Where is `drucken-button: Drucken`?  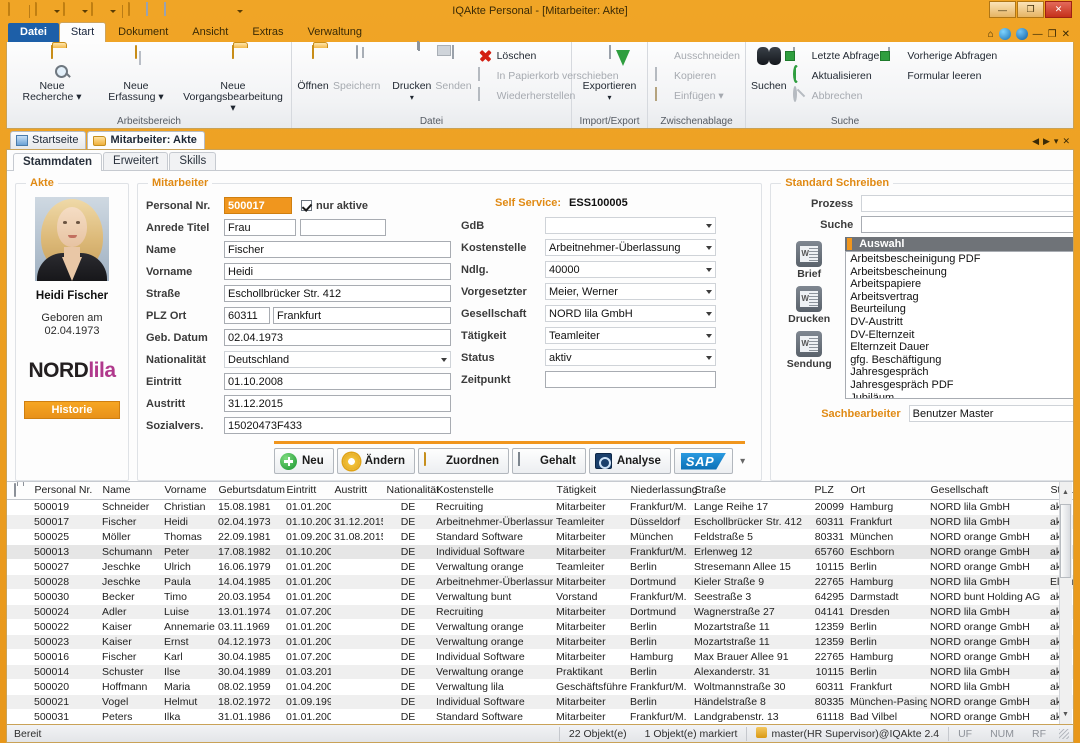 drucken-button: Drucken is located at coordinates (809, 305).